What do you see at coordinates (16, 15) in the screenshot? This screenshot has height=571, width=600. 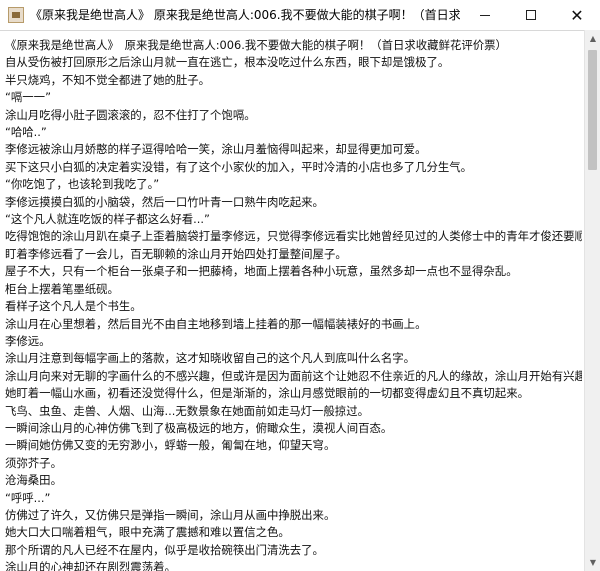 I see `app-icon` at bounding box center [16, 15].